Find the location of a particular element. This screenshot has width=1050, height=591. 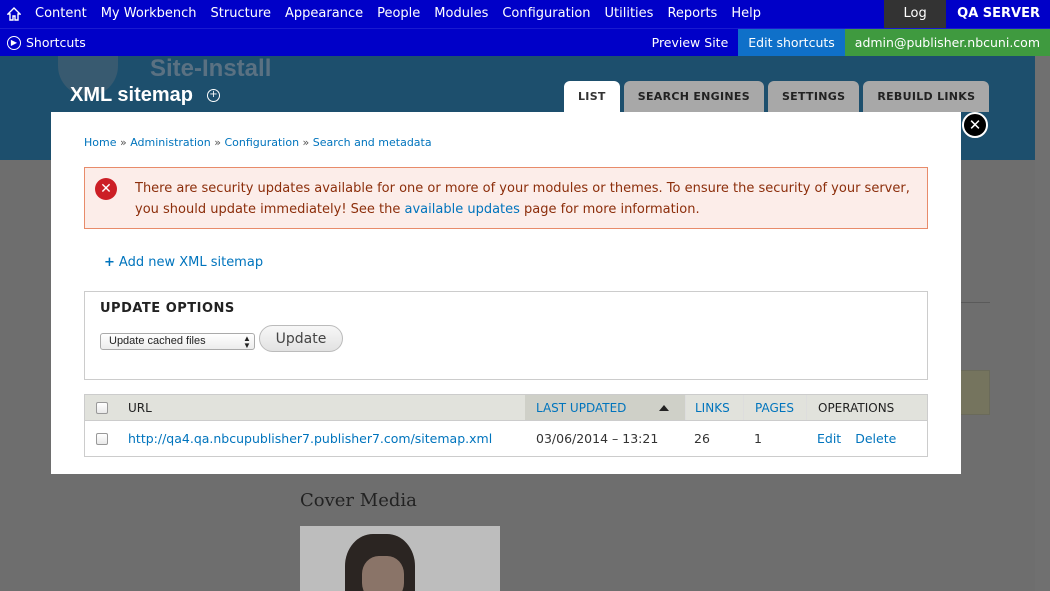

plus-icon: + is located at coordinates (109, 262).